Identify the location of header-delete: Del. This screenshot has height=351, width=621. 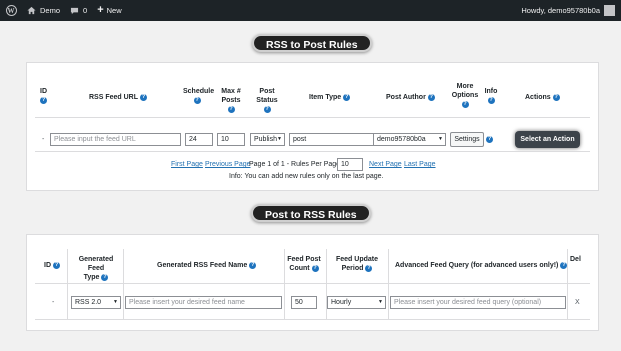
(575, 259).